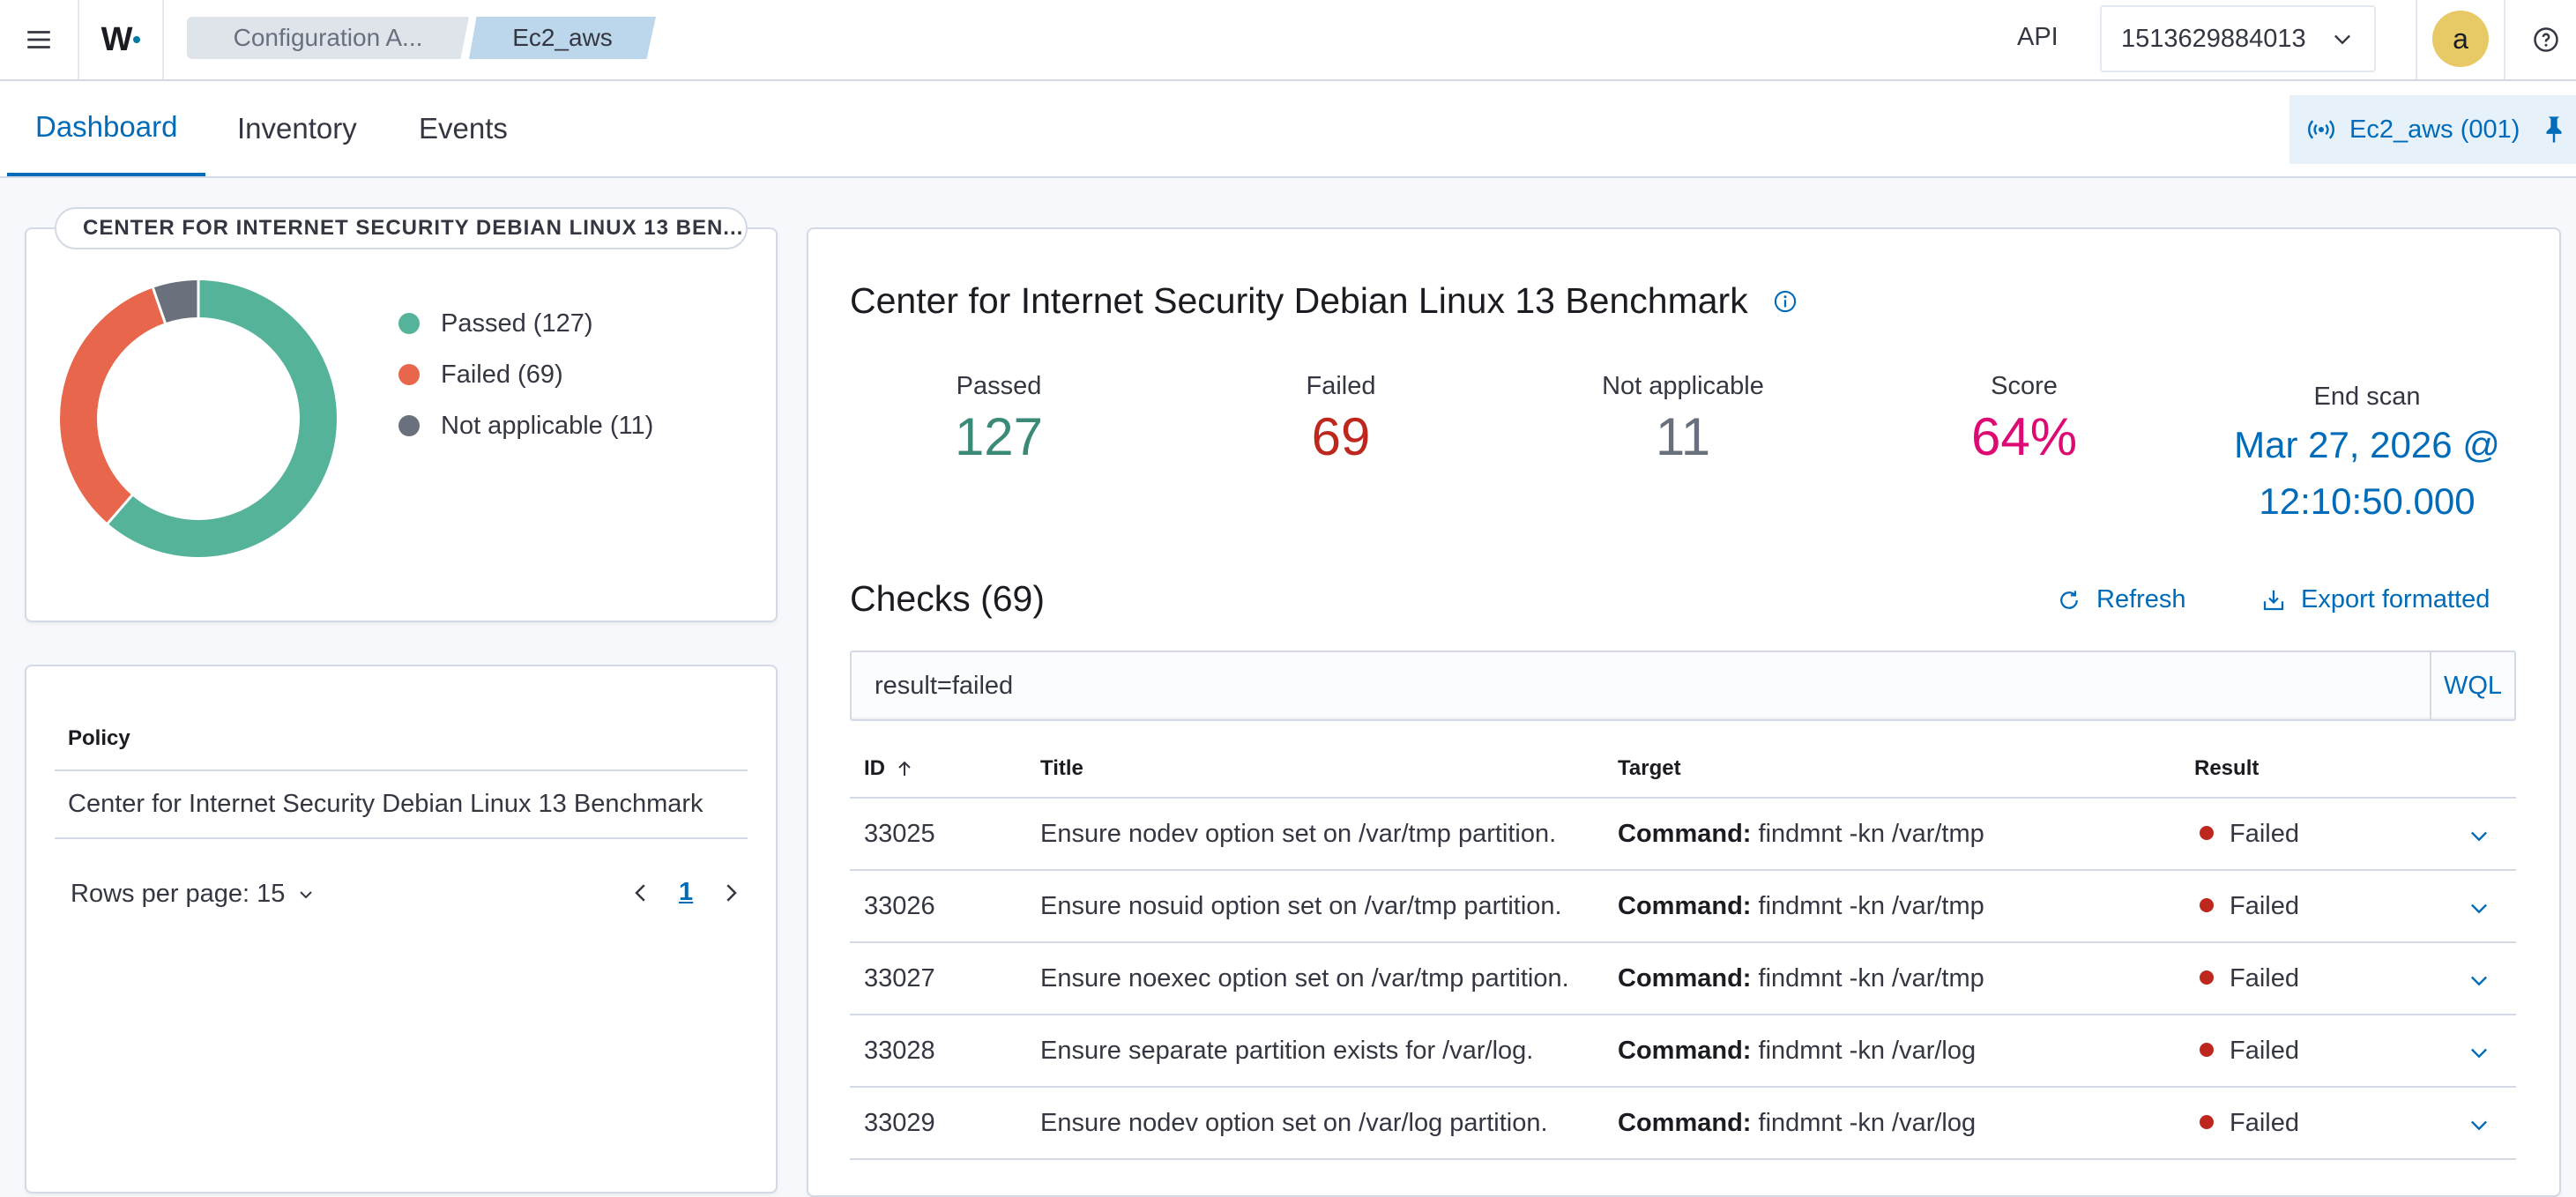 The width and height of the screenshot is (2576, 1197). What do you see at coordinates (1288, 129) in the screenshot?
I see `tab-bar: Dashboard Inventory Events Ec2_aws (001)` at bounding box center [1288, 129].